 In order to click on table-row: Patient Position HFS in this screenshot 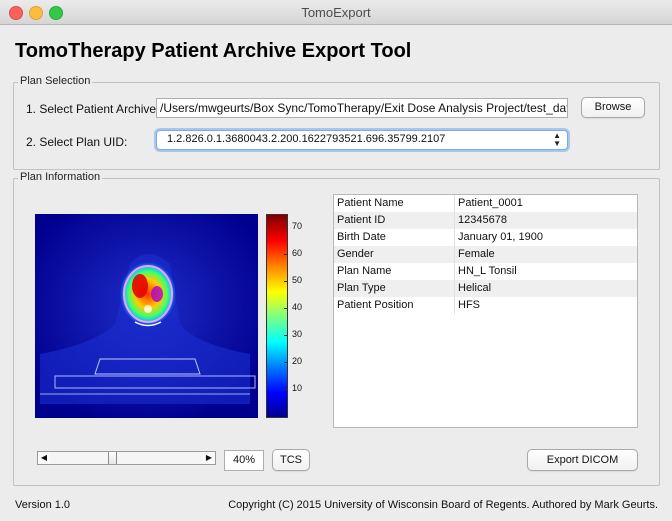, I will do `click(485, 305)`.